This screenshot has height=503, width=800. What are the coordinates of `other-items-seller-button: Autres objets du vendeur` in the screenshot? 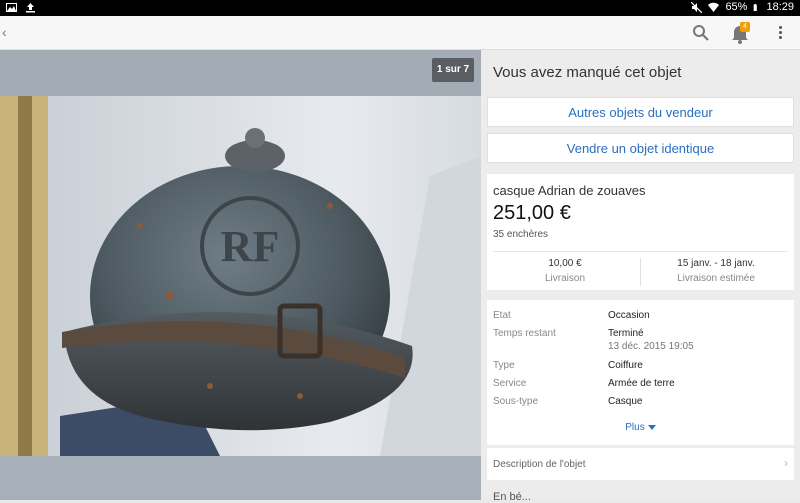 It's located at (640, 112).